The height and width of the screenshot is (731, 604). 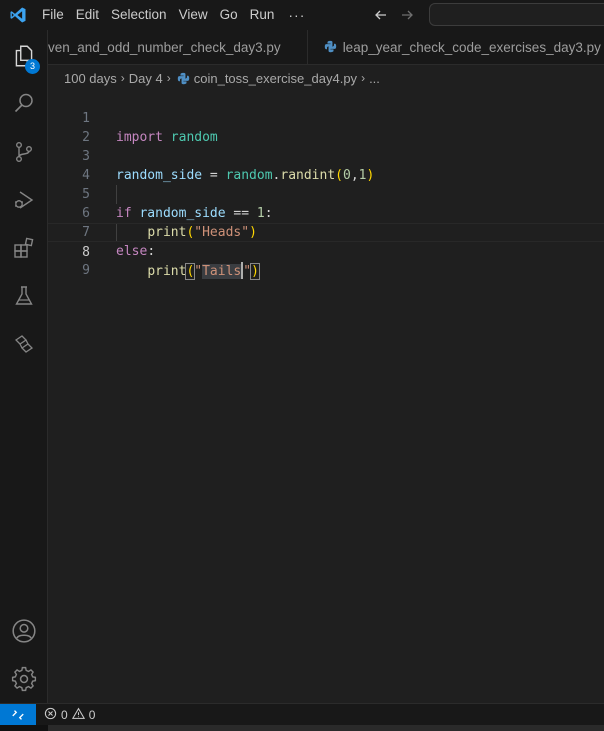 What do you see at coordinates (24, 631) in the screenshot?
I see `account-icon` at bounding box center [24, 631].